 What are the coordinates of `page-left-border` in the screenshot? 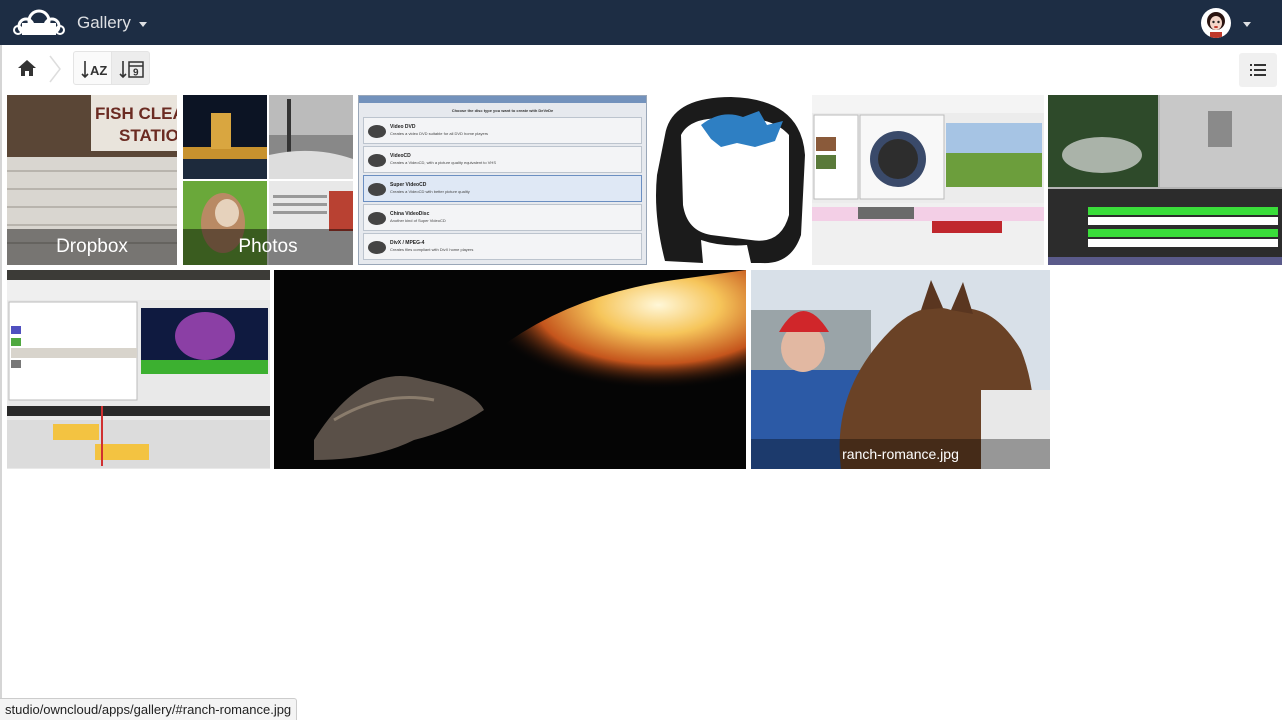 It's located at (1, 382).